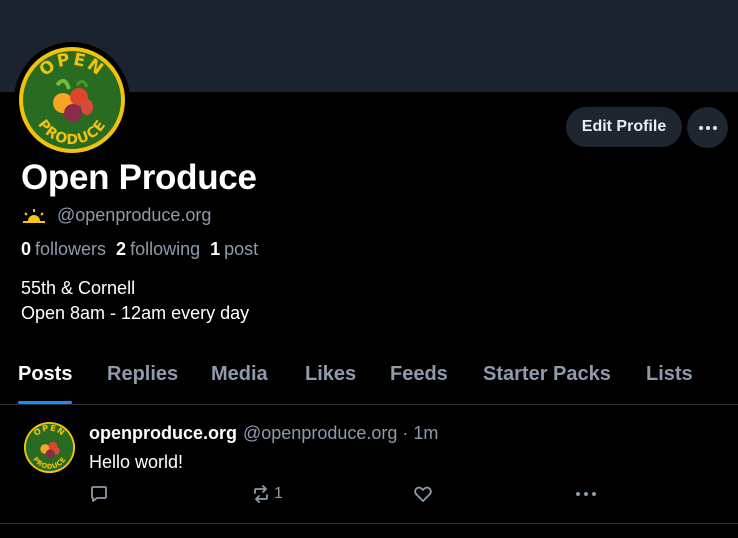  I want to click on tab-starter-packs: Starter Packs, so click(547, 374).